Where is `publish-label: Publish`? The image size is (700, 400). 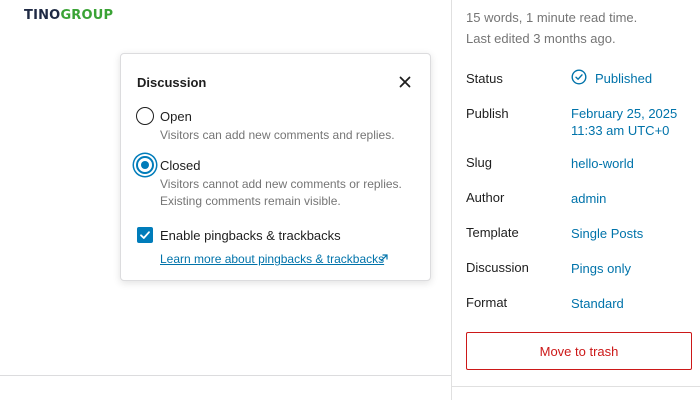
publish-label: Publish is located at coordinates (487, 113).